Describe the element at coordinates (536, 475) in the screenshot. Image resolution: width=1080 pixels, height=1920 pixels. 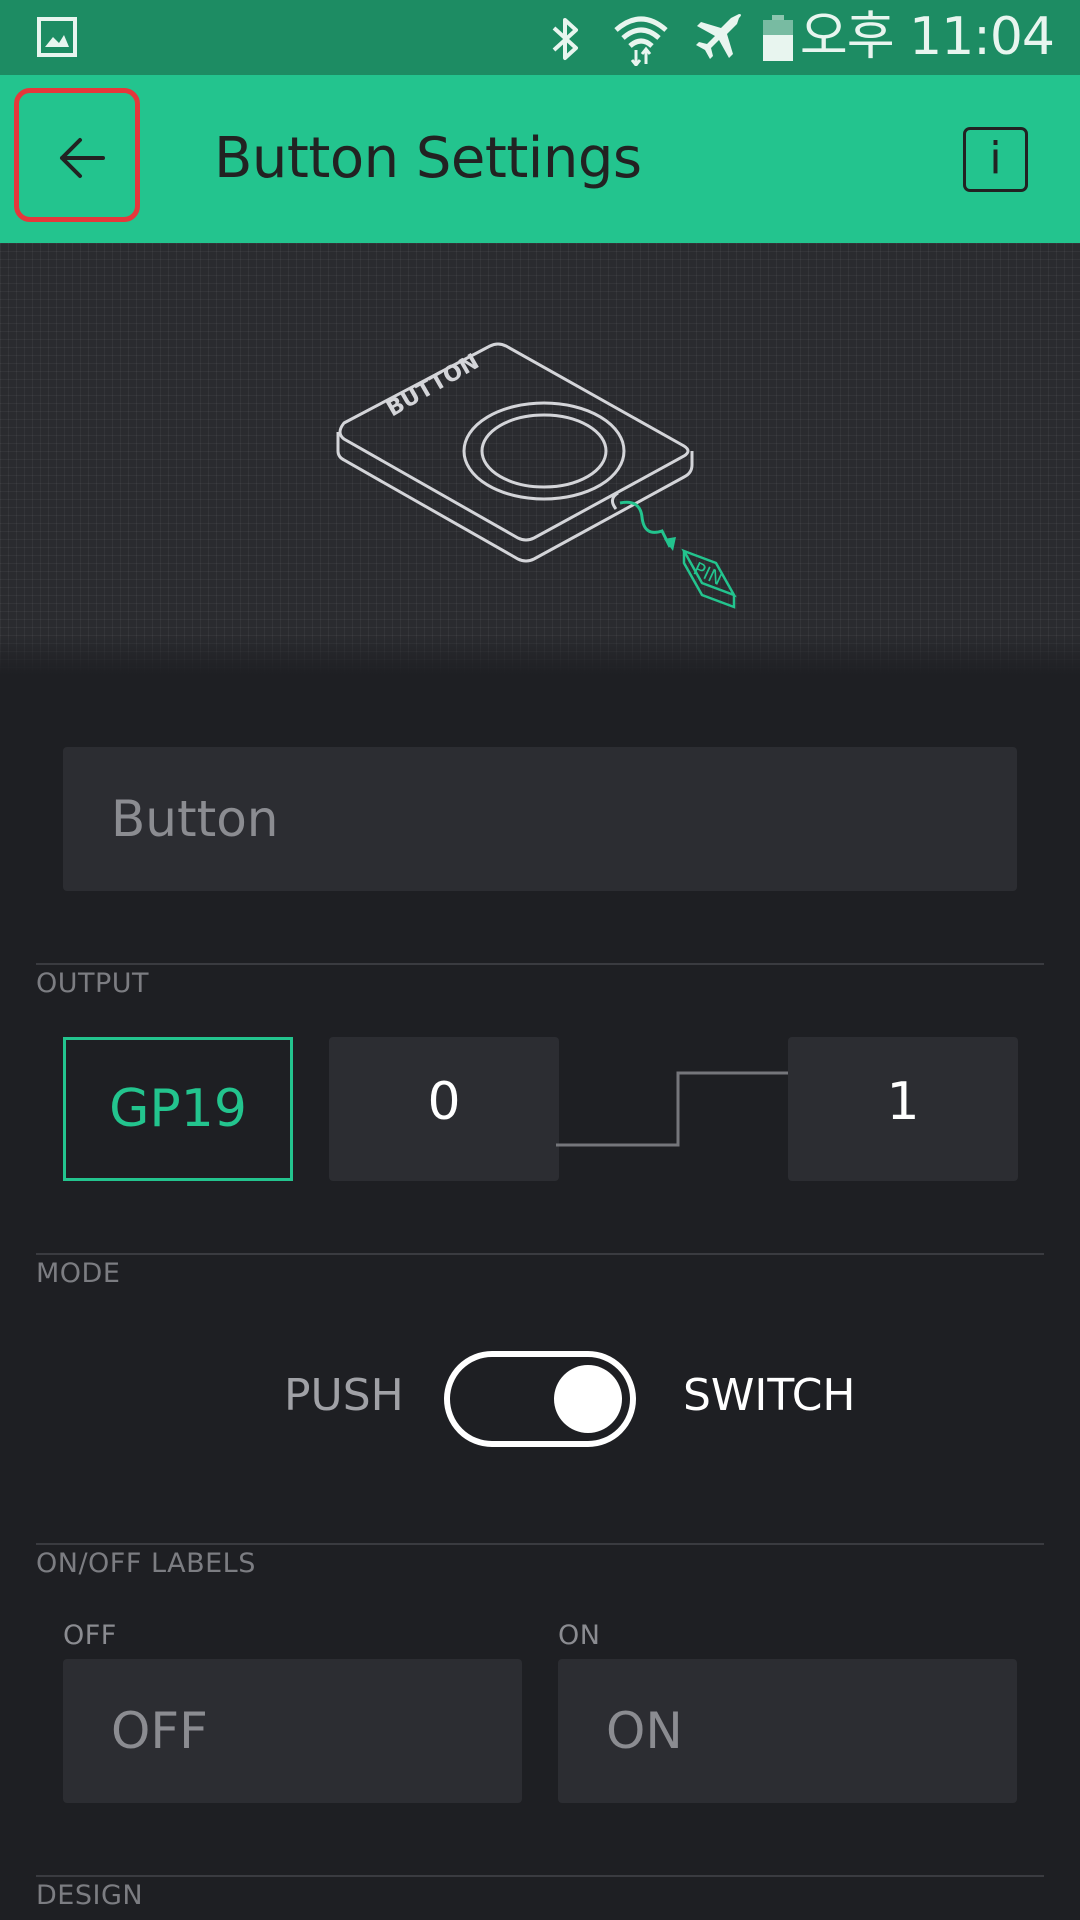
I see `button-device-illustration: BUTTON PIN` at that location.